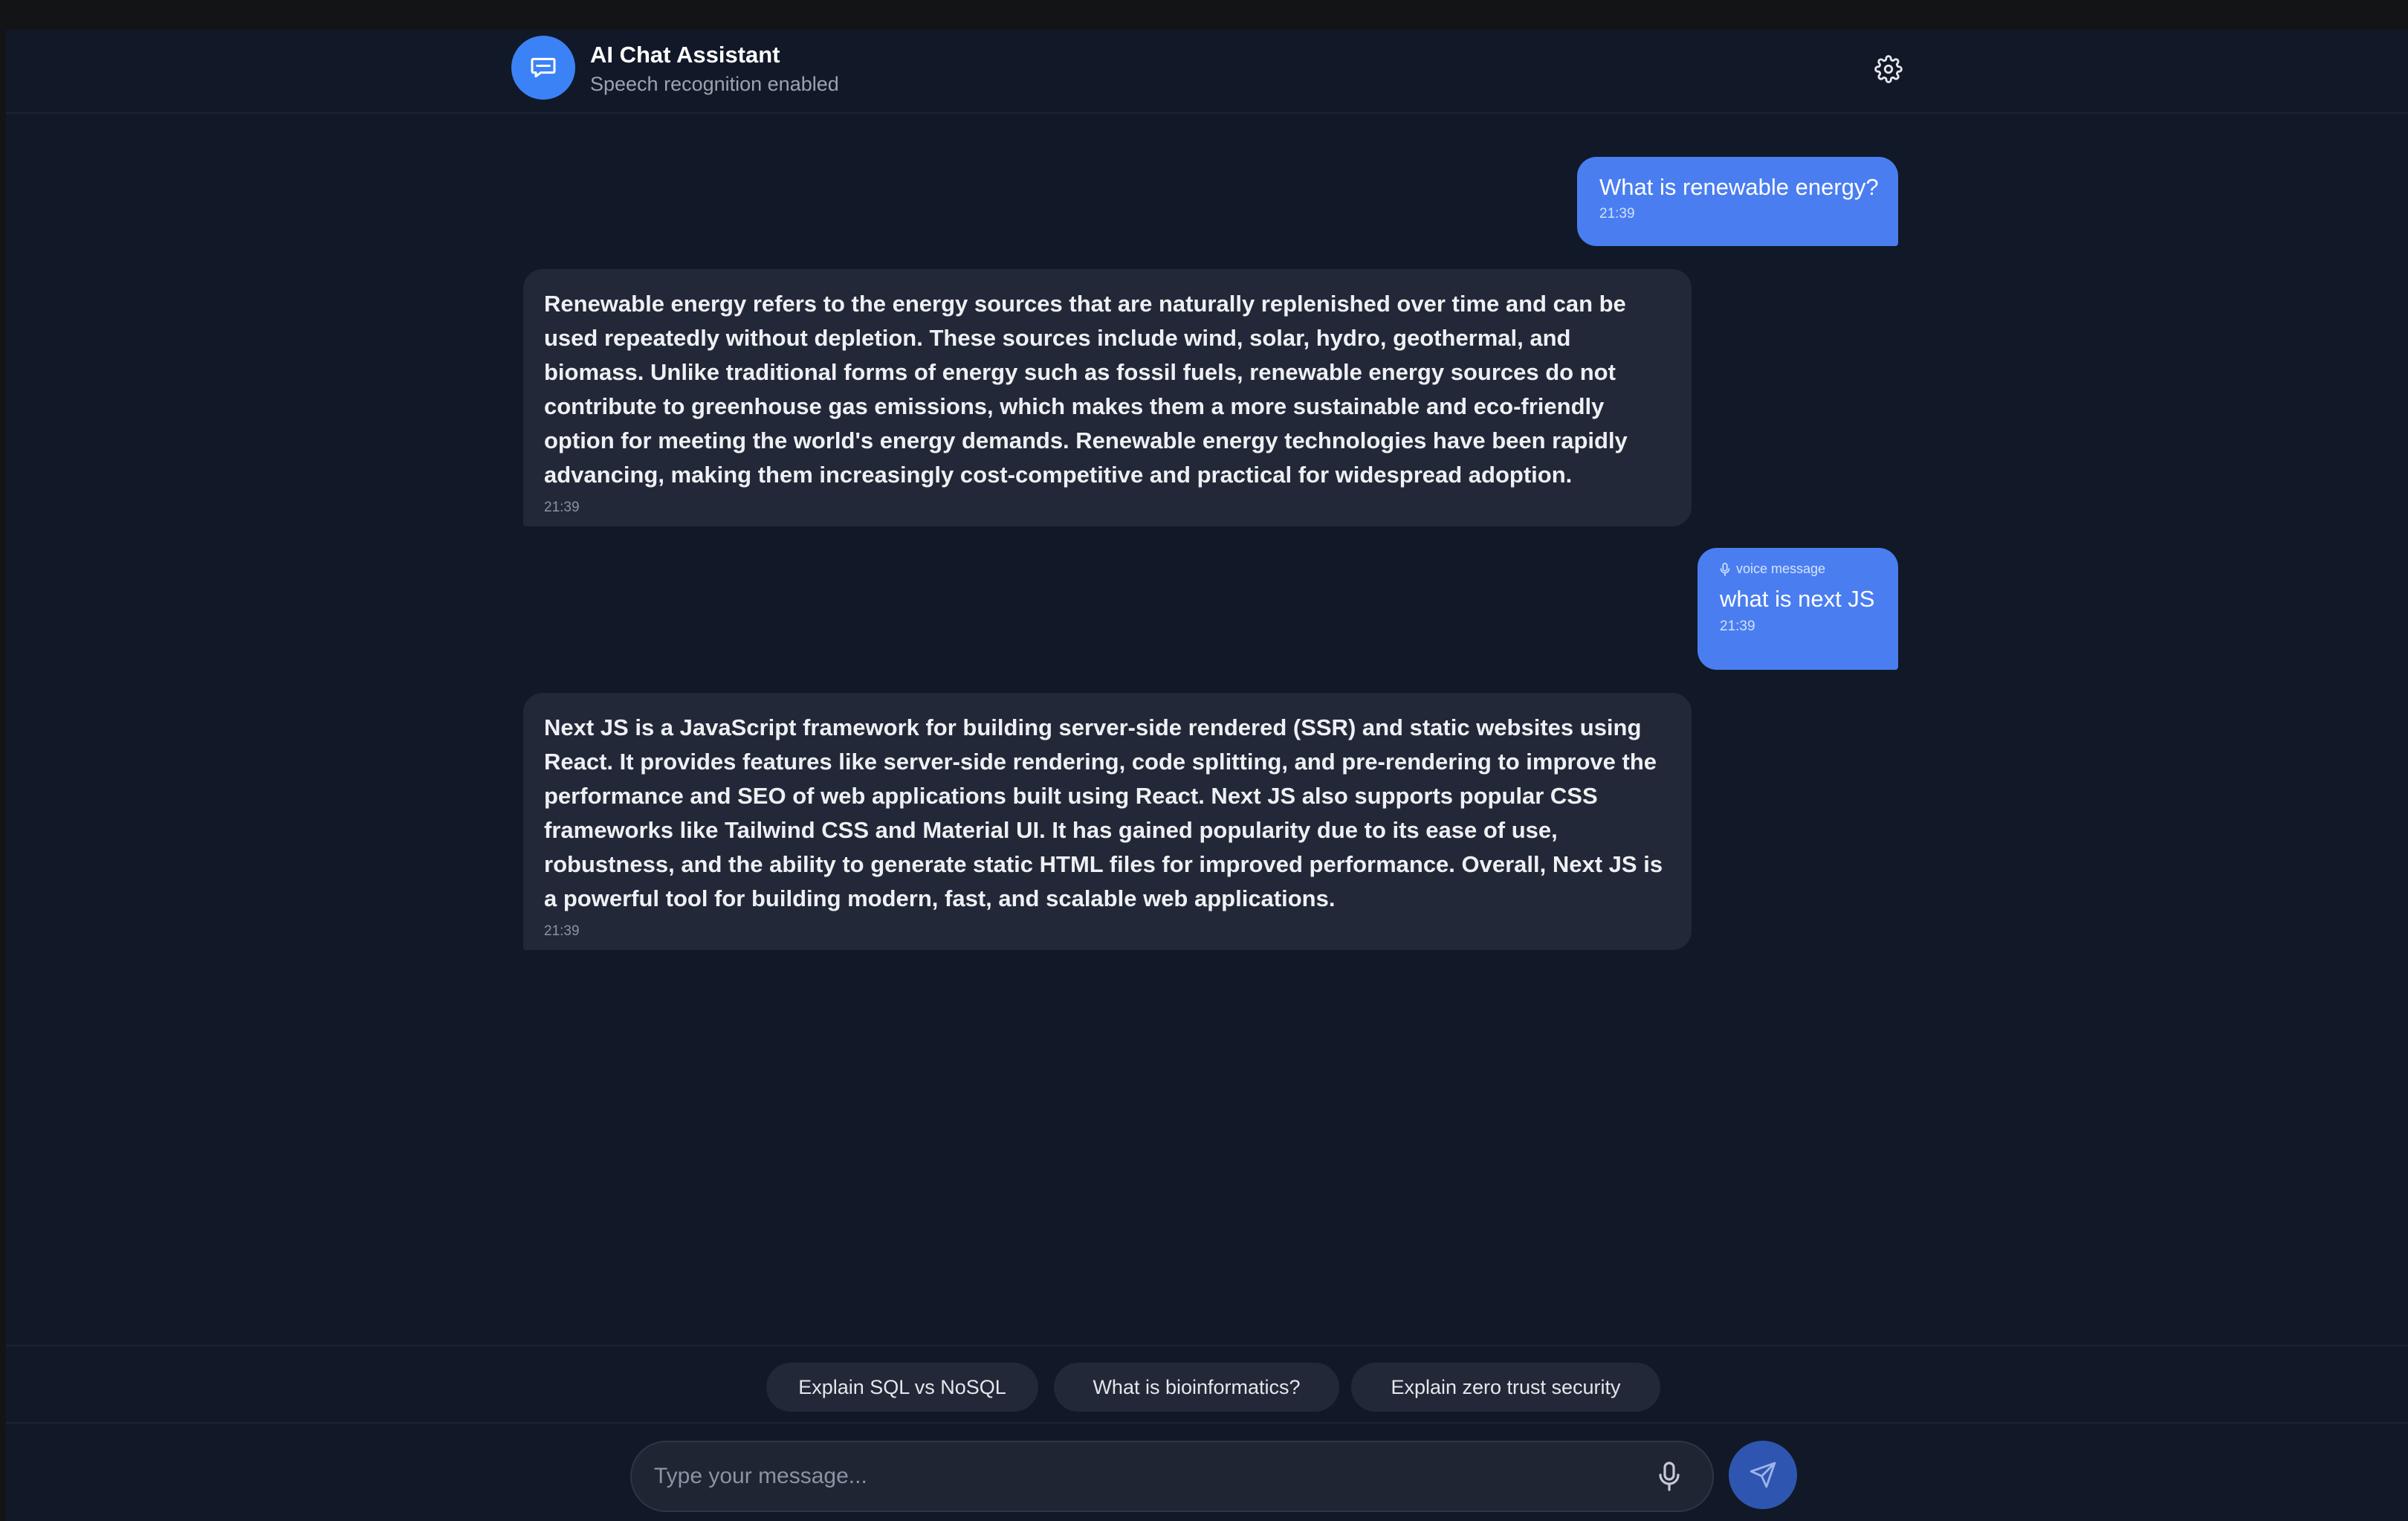 This screenshot has height=1521, width=2408. Describe the element at coordinates (715, 84) in the screenshot. I see `status-subtitle: Speech recognition enabled` at that location.